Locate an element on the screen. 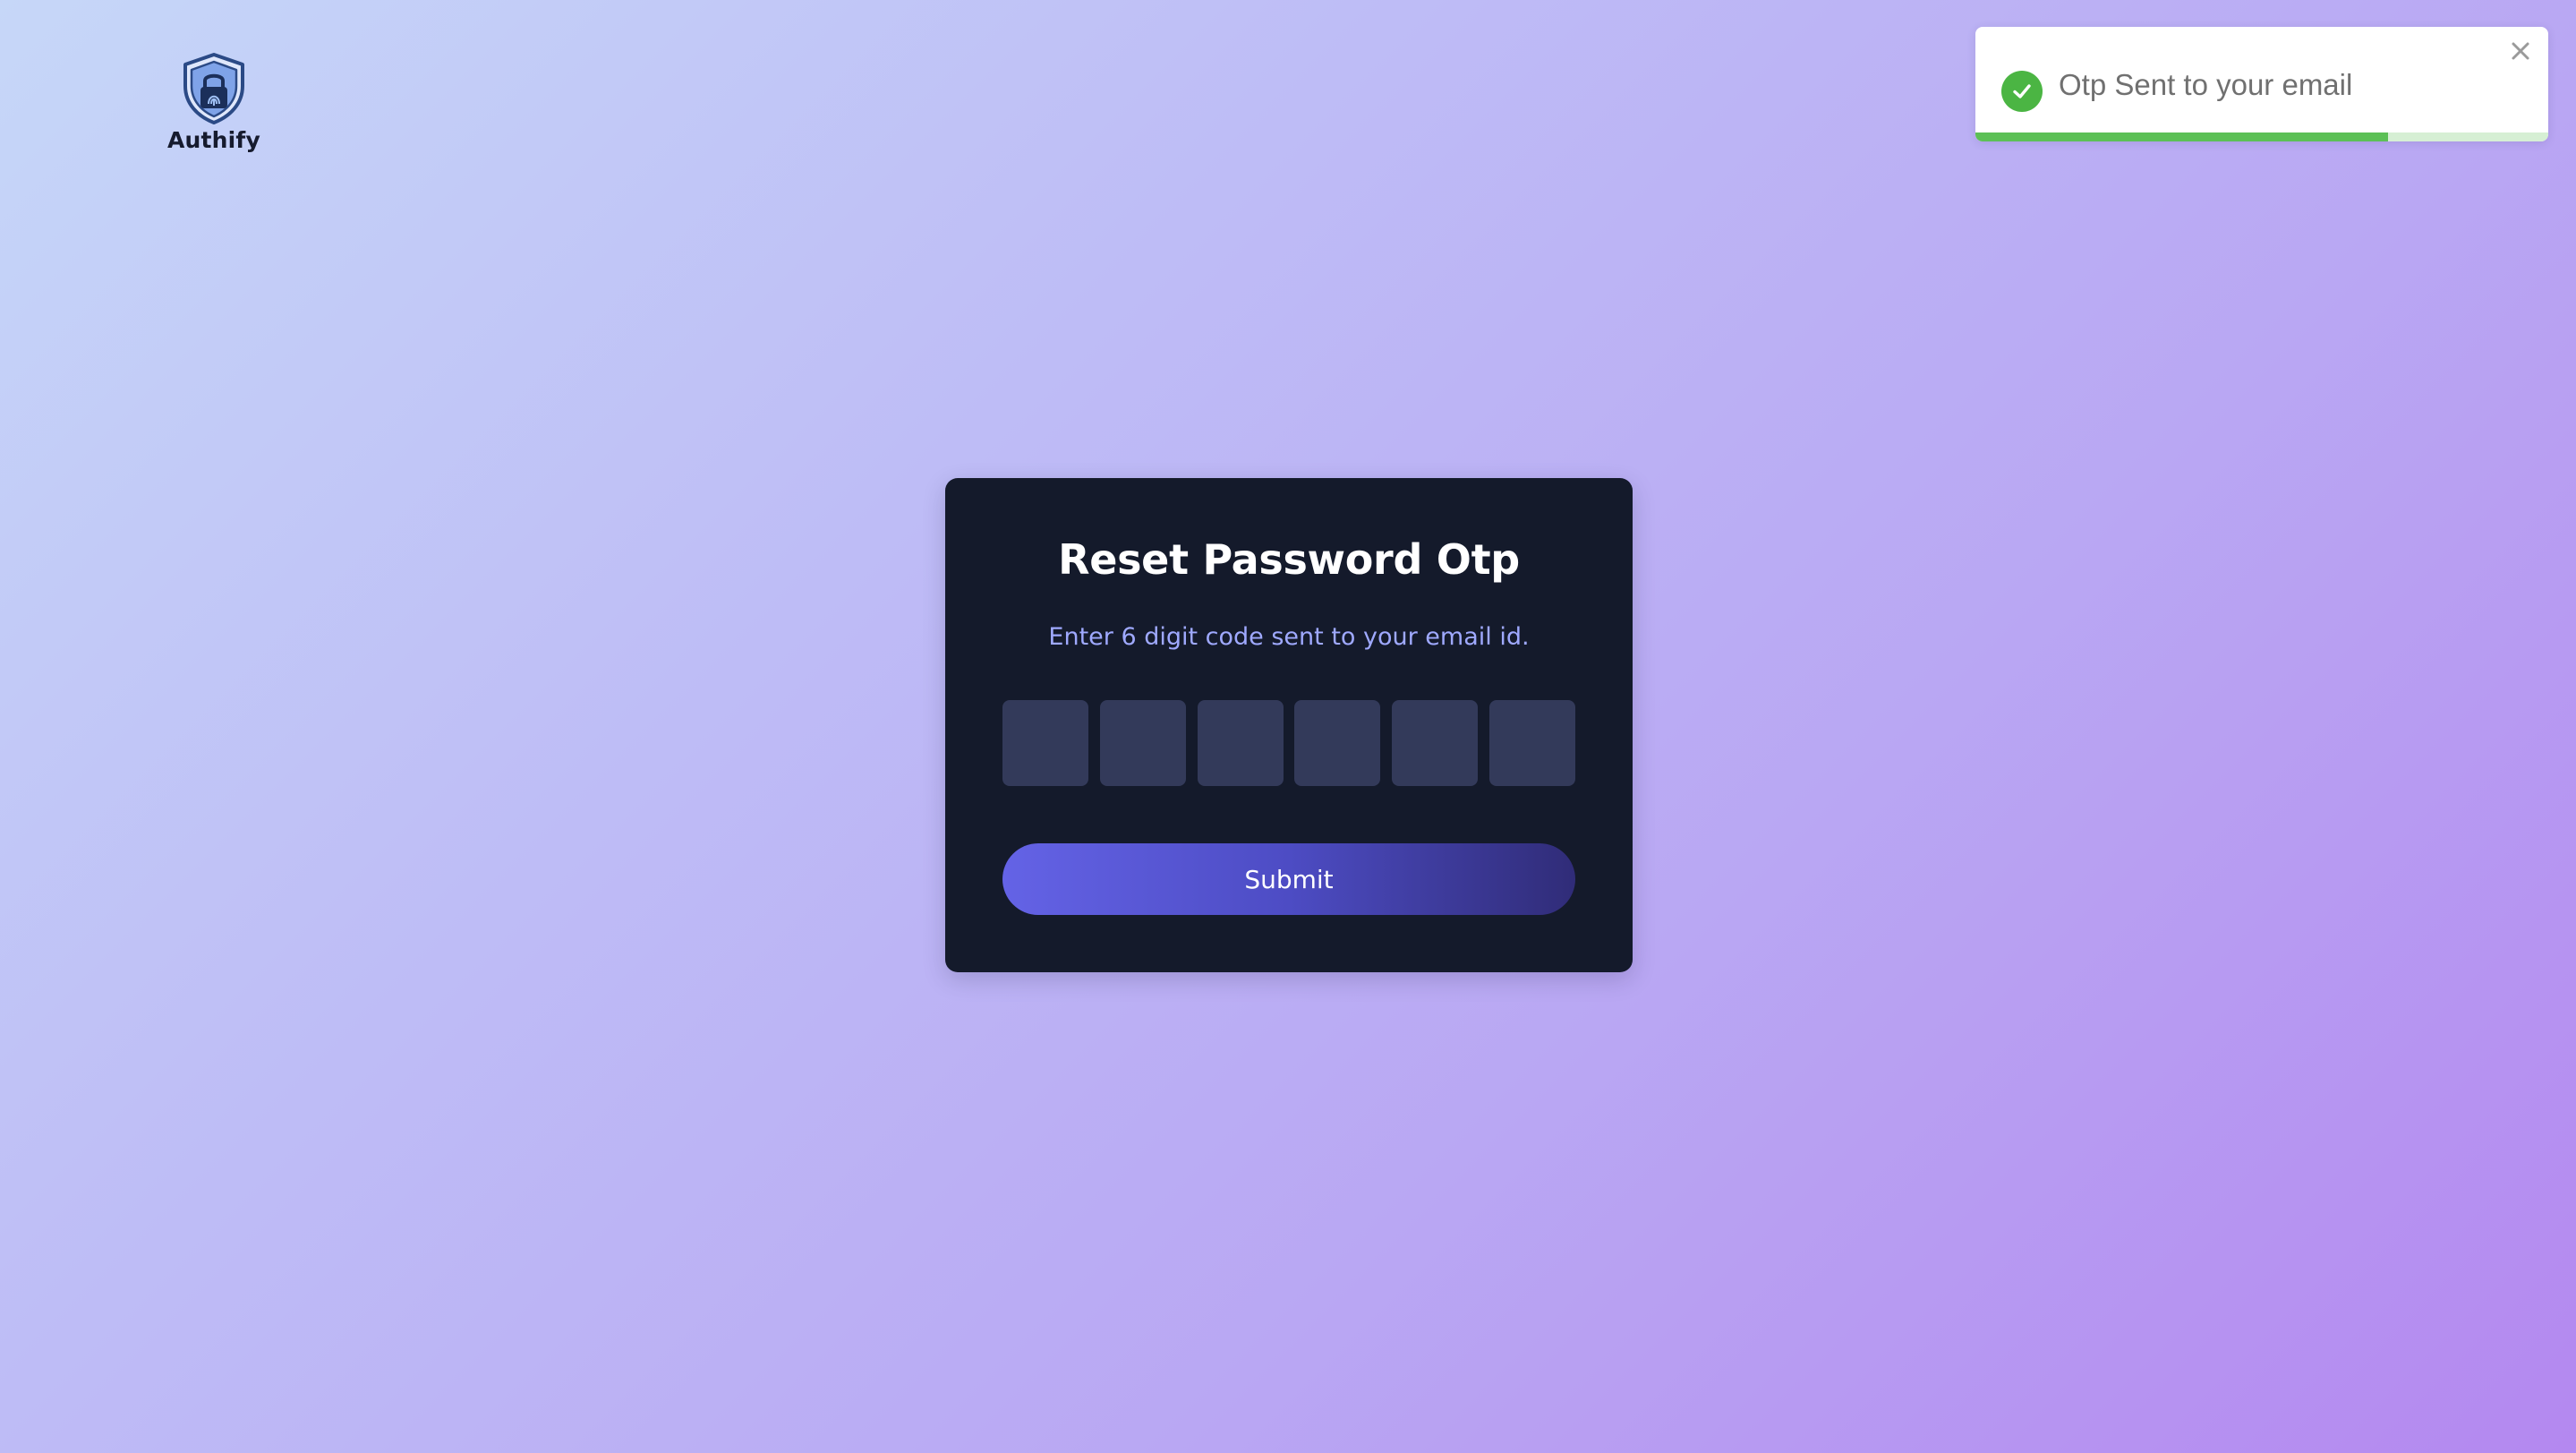 This screenshot has height=1453, width=2576. toast-message: Otp Sent to your email is located at coordinates (2206, 84).